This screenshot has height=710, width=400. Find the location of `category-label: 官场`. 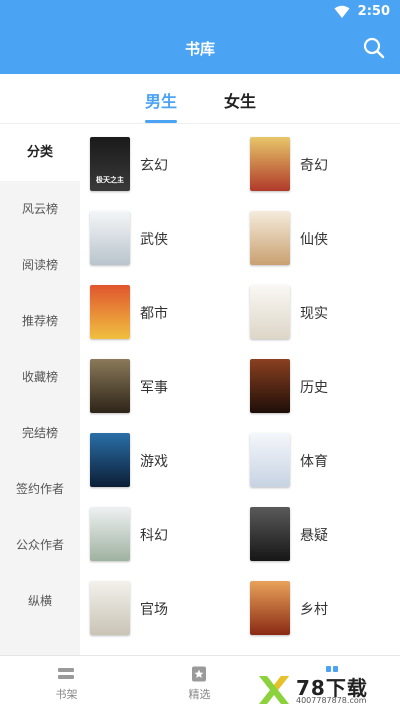

category-label: 官场 is located at coordinates (154, 610).